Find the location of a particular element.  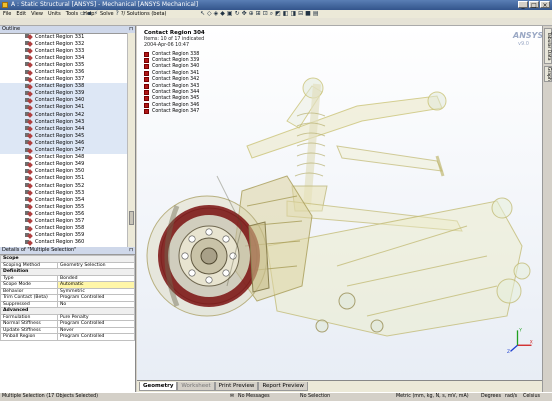

maximize-button: □ is located at coordinates (534, 5).